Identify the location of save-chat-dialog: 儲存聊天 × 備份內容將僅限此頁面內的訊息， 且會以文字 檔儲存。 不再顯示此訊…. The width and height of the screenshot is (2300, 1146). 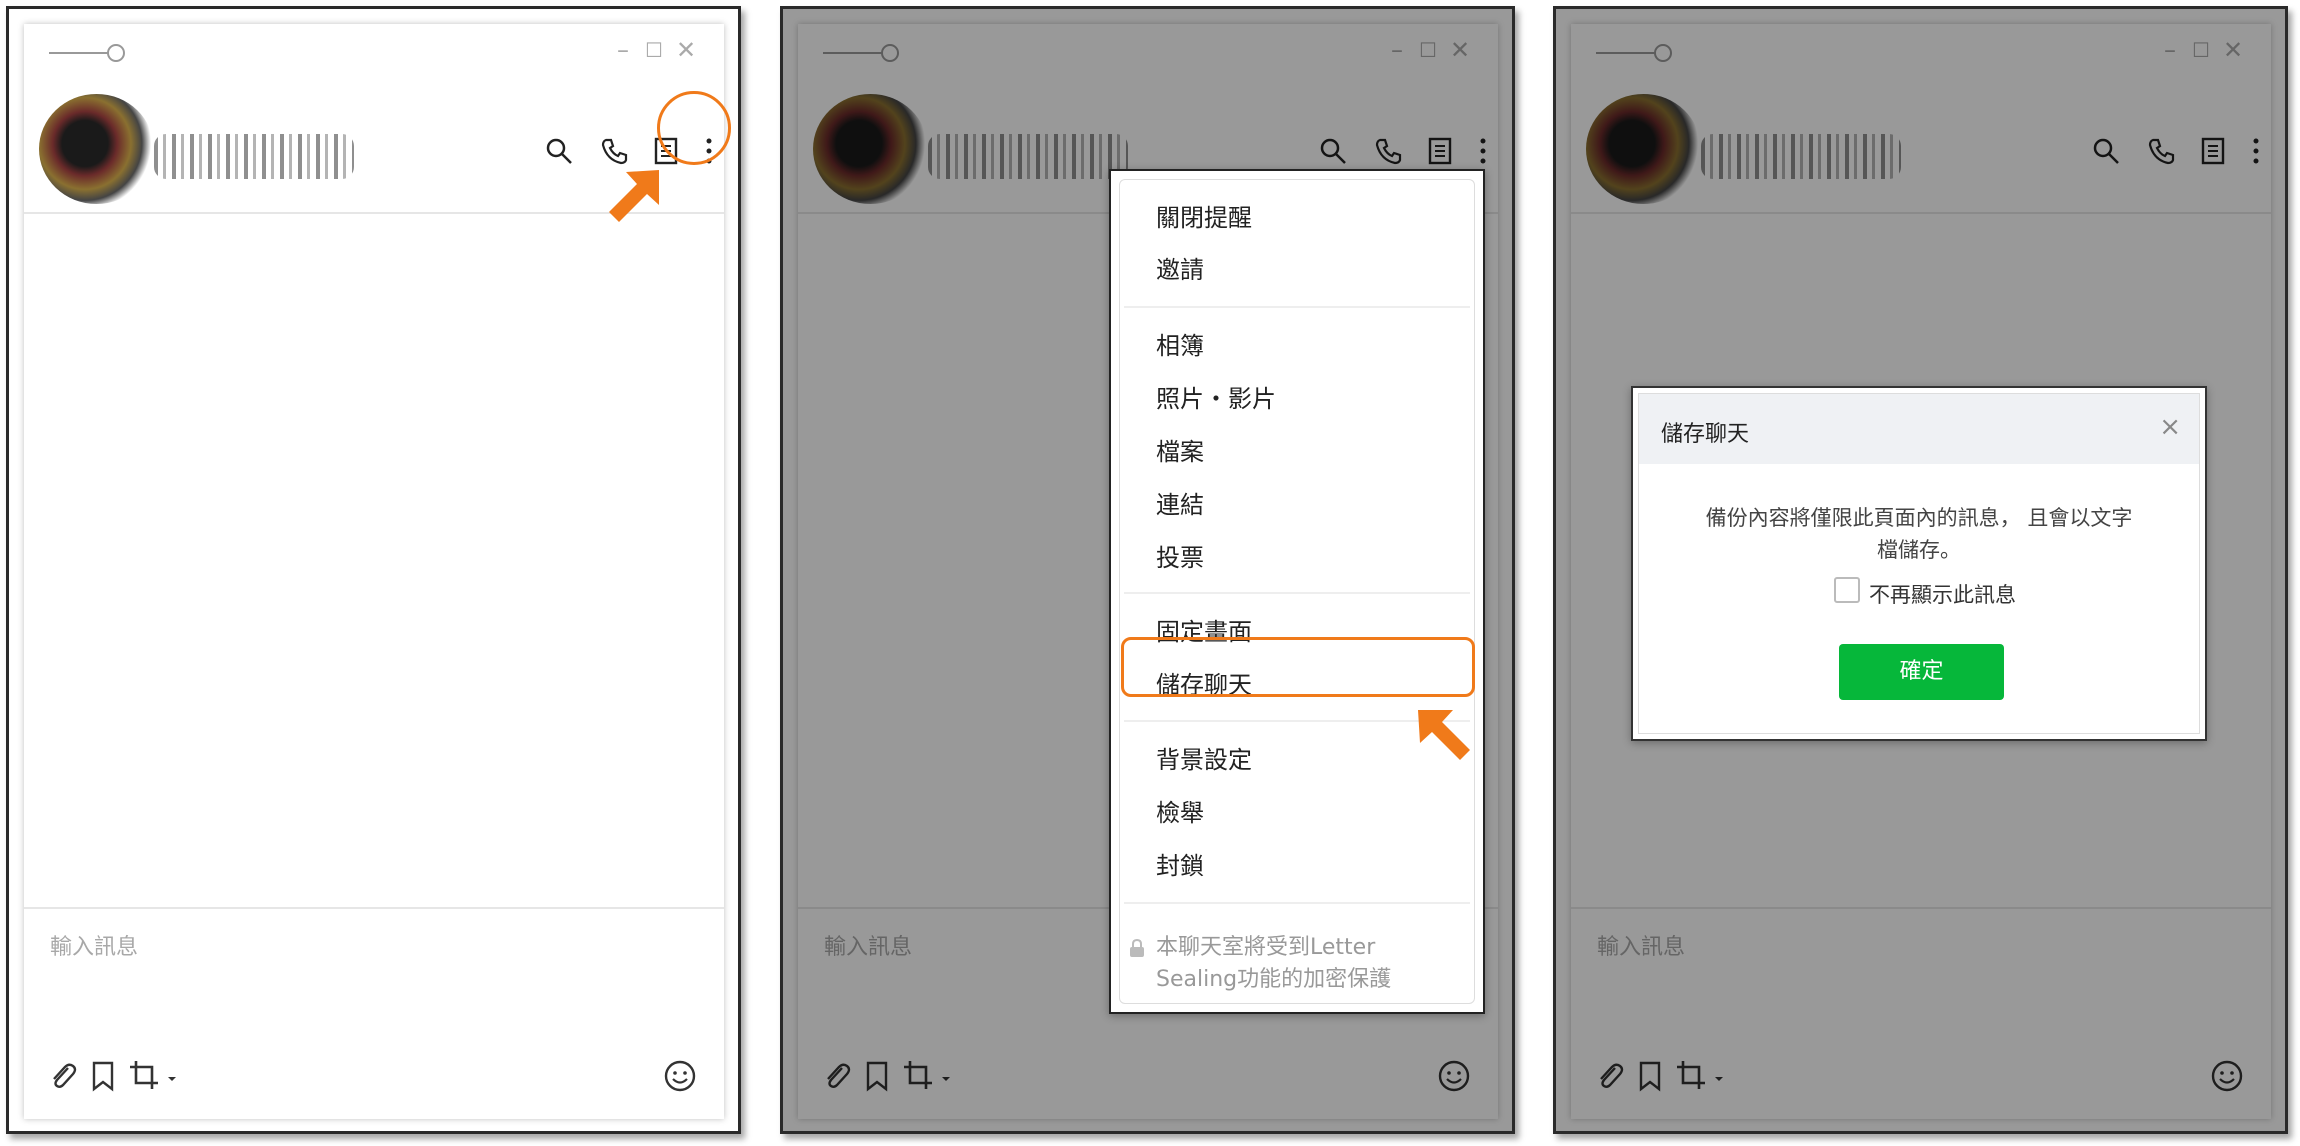
(1919, 563).